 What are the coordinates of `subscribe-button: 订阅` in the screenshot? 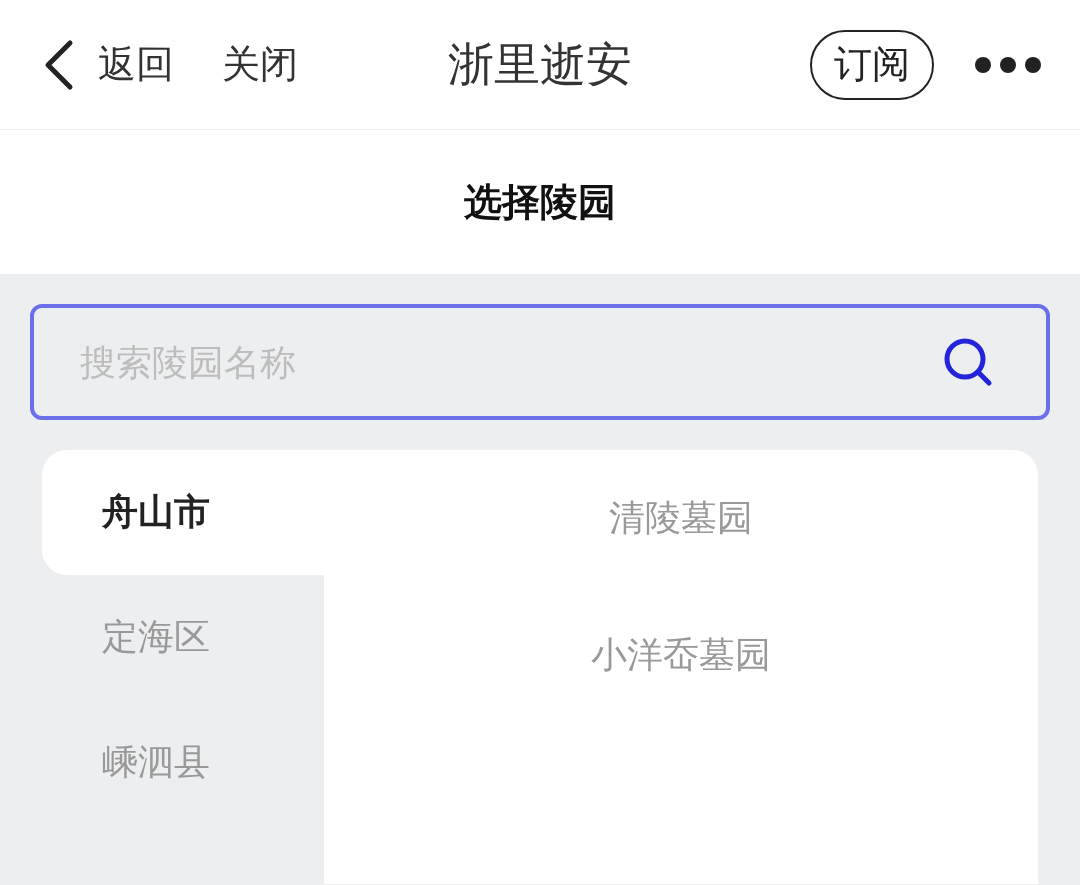 It's located at (872, 64).